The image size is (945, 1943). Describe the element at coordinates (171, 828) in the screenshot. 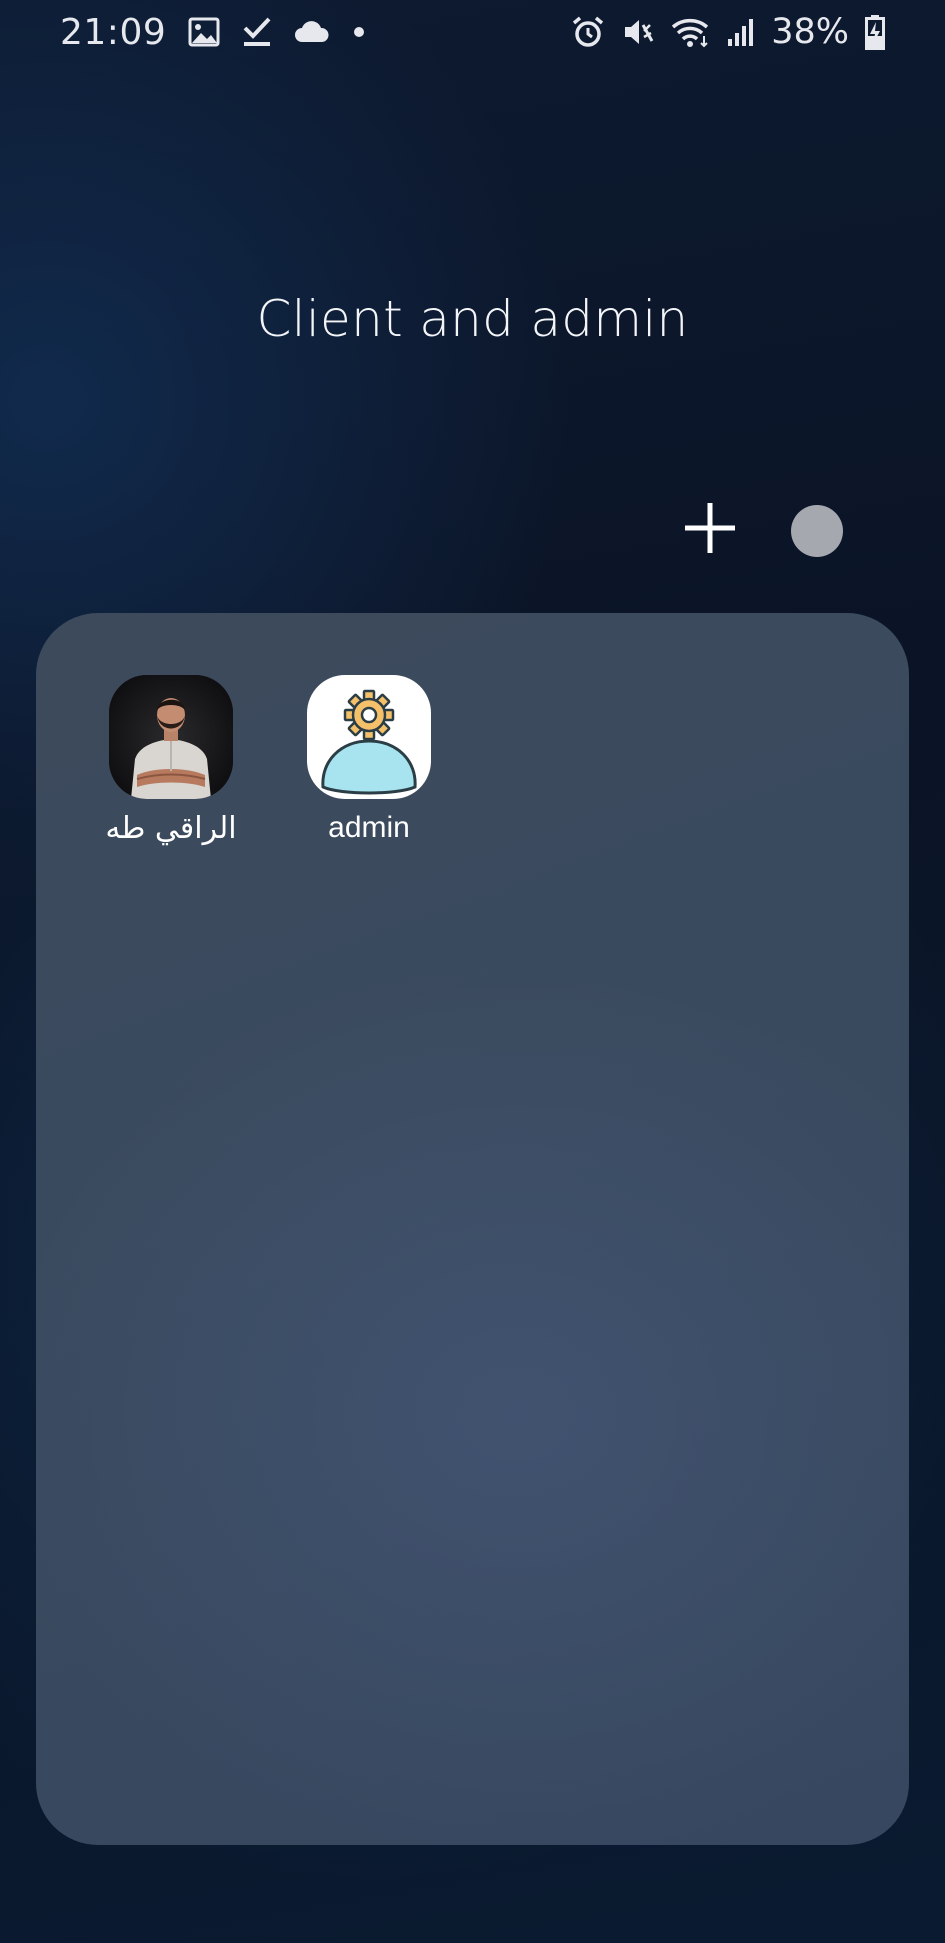

I see `app-label: الراقي طه` at that location.